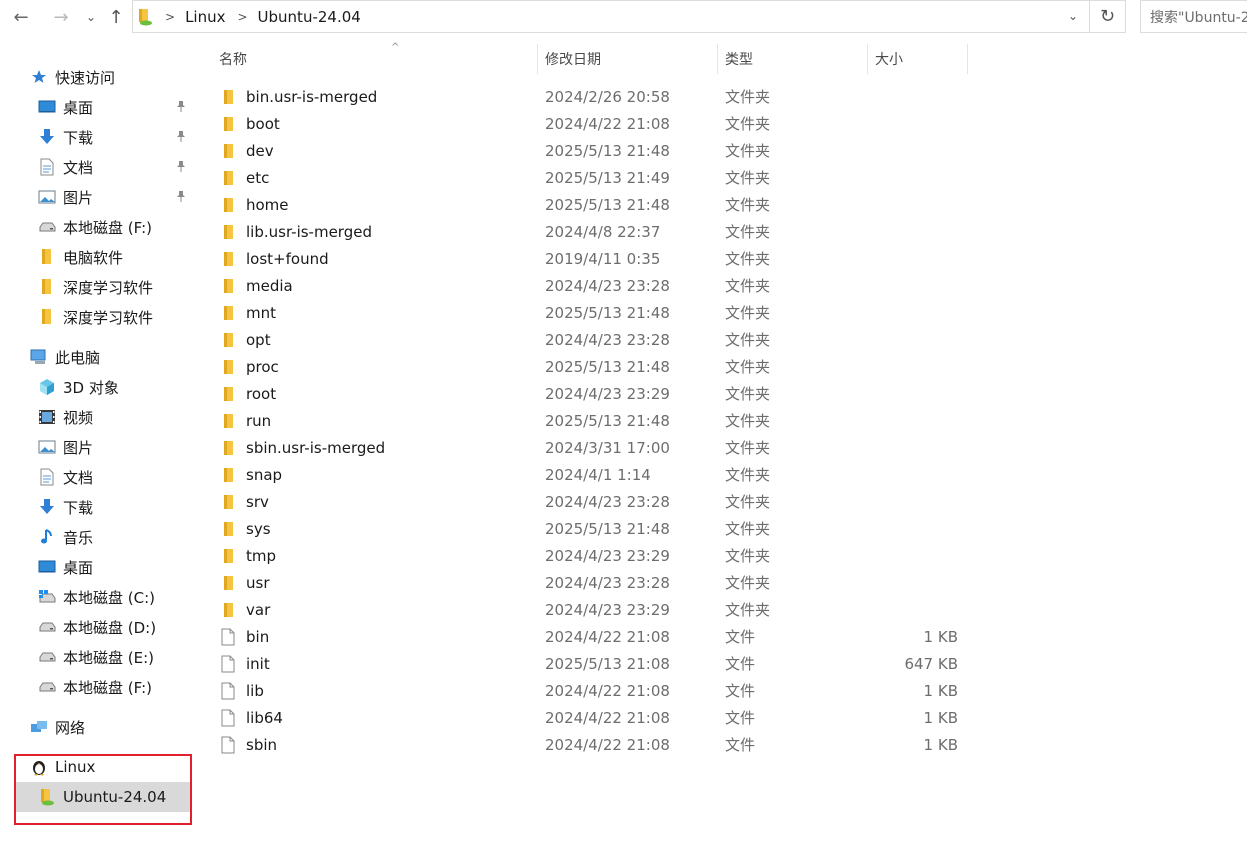 This screenshot has width=1247, height=845. Describe the element at coordinates (600, 393) in the screenshot. I see `file-row: root 2024/4/23 23:29 文件夹` at that location.